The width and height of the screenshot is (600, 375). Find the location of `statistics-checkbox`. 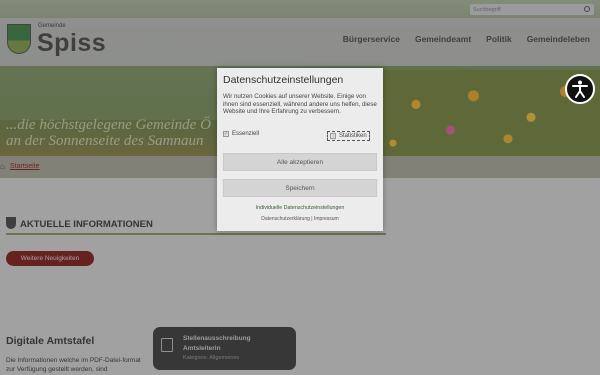

statistics-checkbox is located at coordinates (333, 136).